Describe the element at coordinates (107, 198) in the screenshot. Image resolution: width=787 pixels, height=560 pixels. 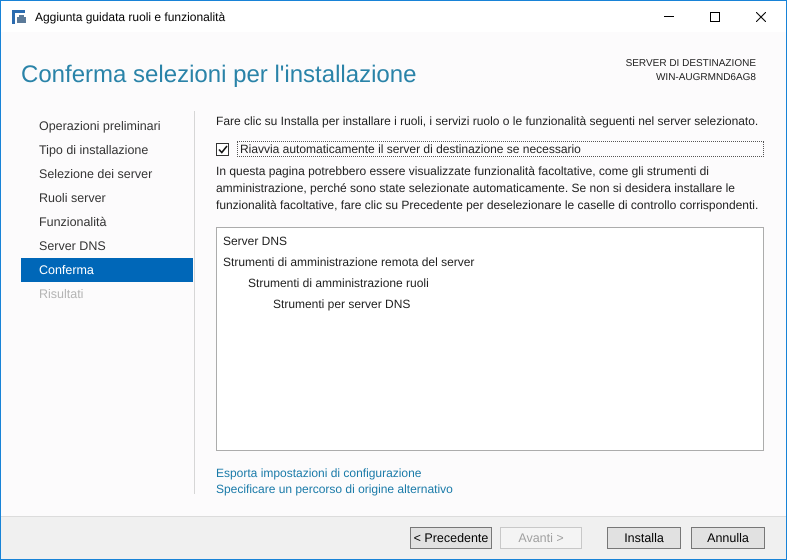
I see `sidebar-item: Ruoli server` at that location.